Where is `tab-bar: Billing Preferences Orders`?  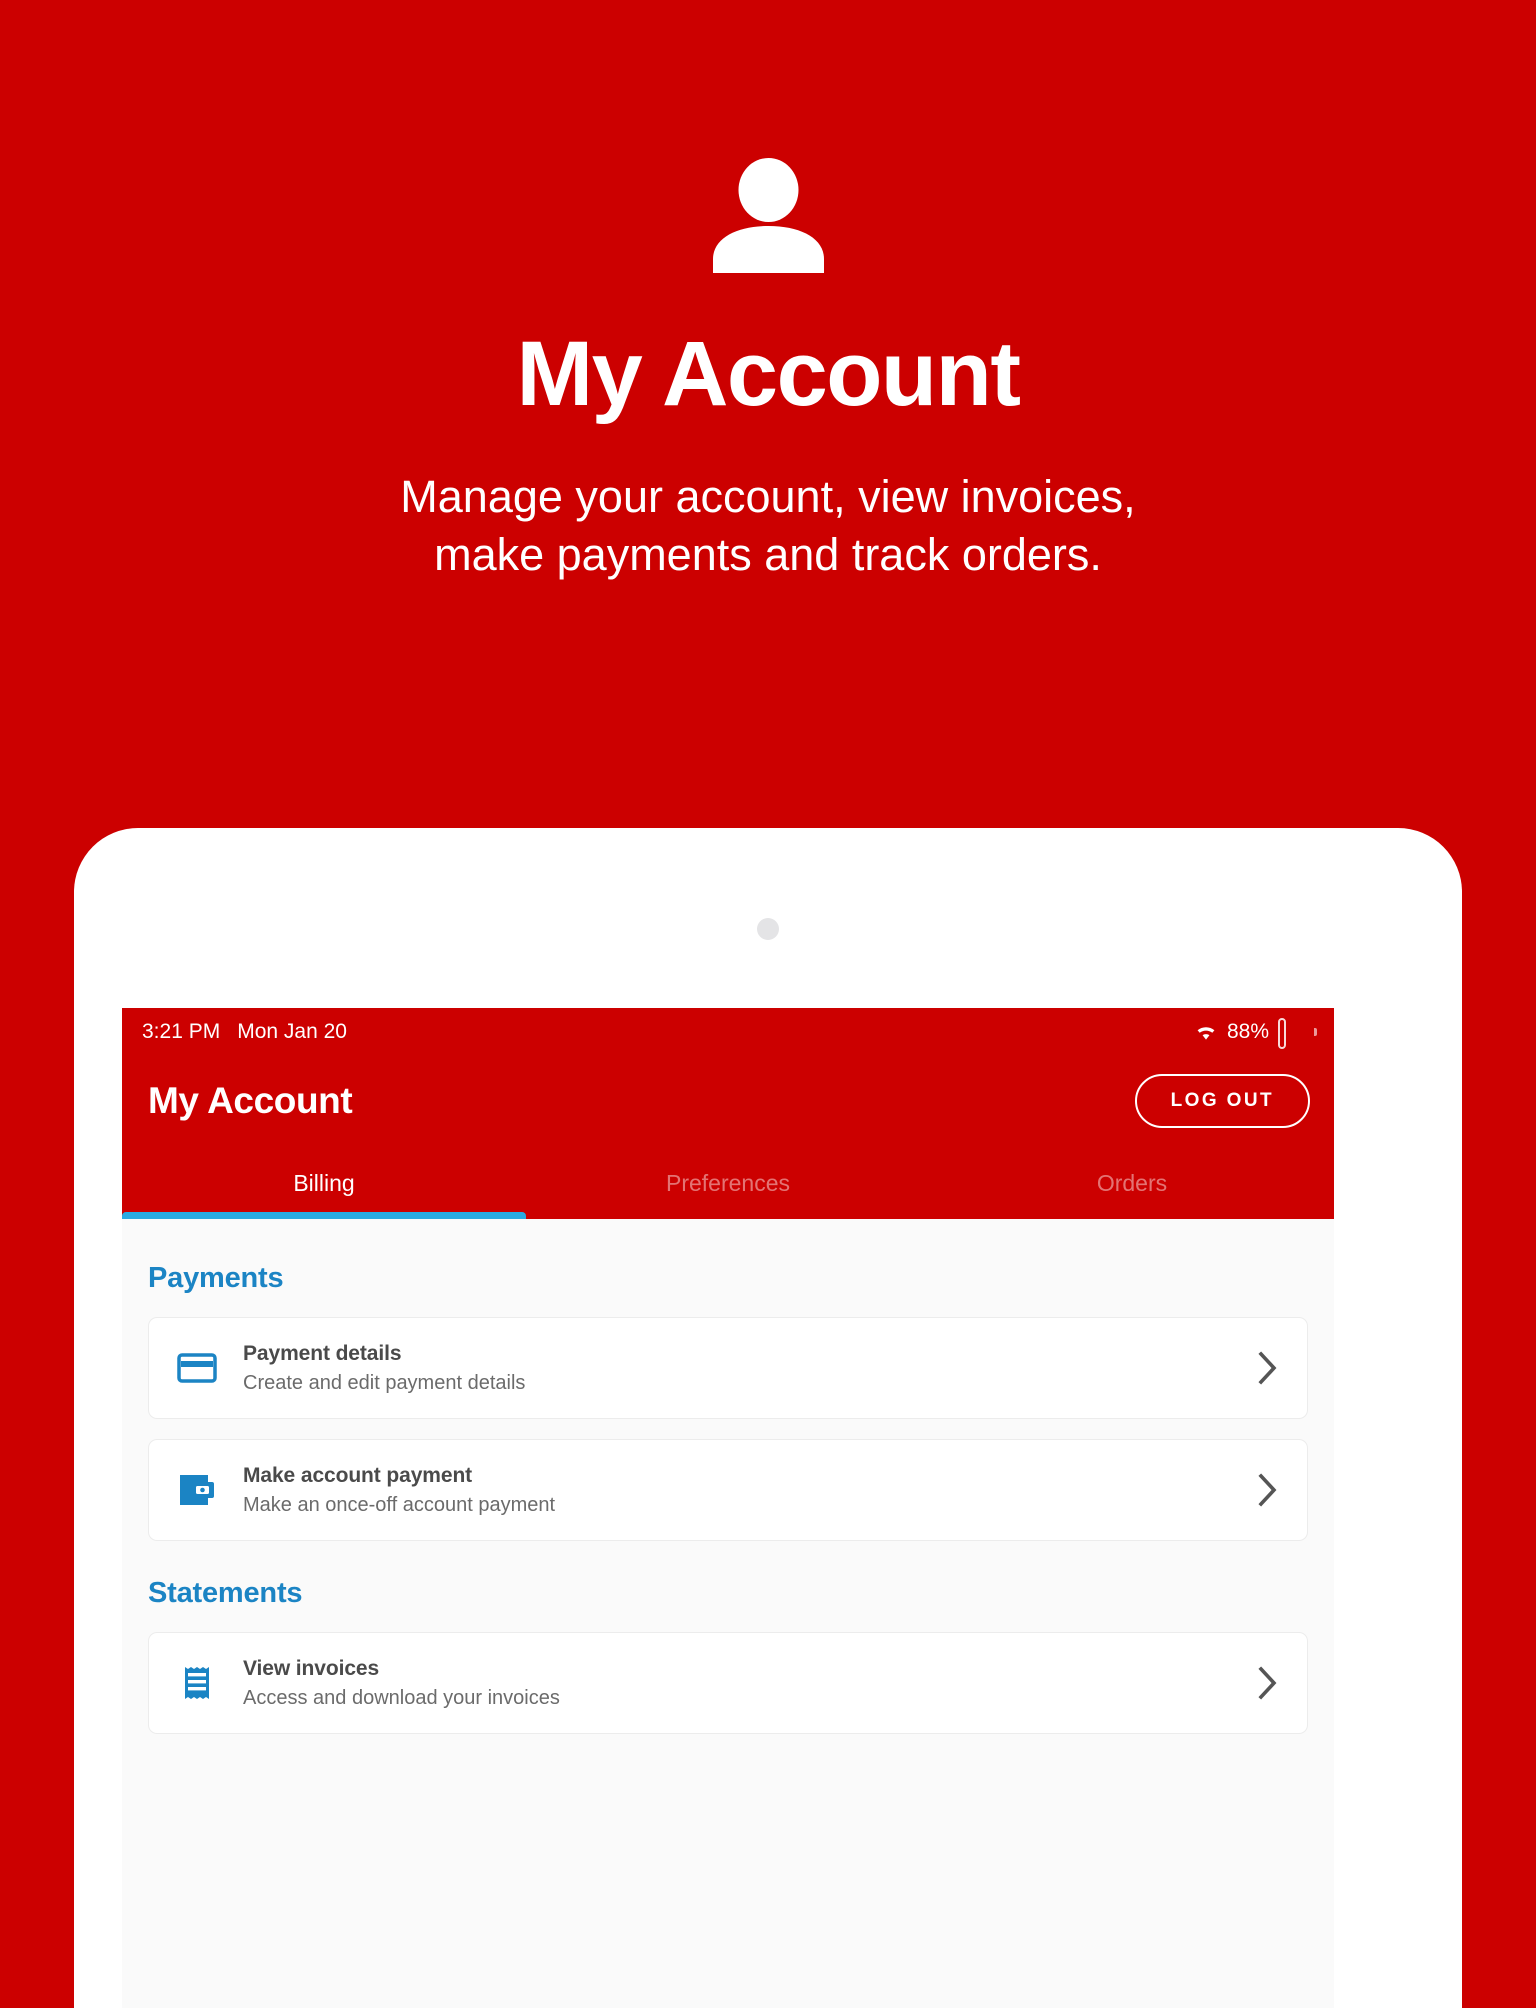 tab-bar: Billing Preferences Orders is located at coordinates (728, 1183).